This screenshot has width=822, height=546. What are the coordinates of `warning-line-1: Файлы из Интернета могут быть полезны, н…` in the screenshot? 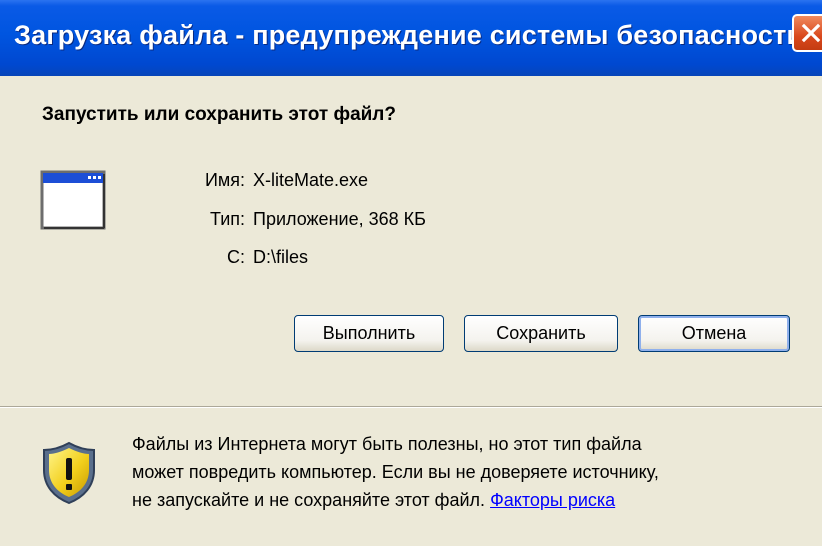 It's located at (387, 444).